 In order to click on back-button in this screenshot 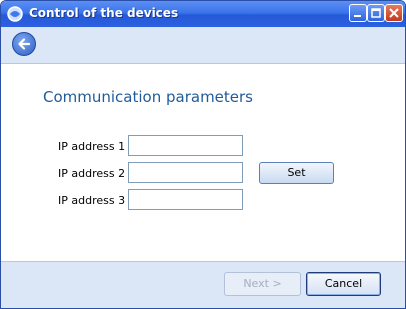, I will do `click(24, 44)`.